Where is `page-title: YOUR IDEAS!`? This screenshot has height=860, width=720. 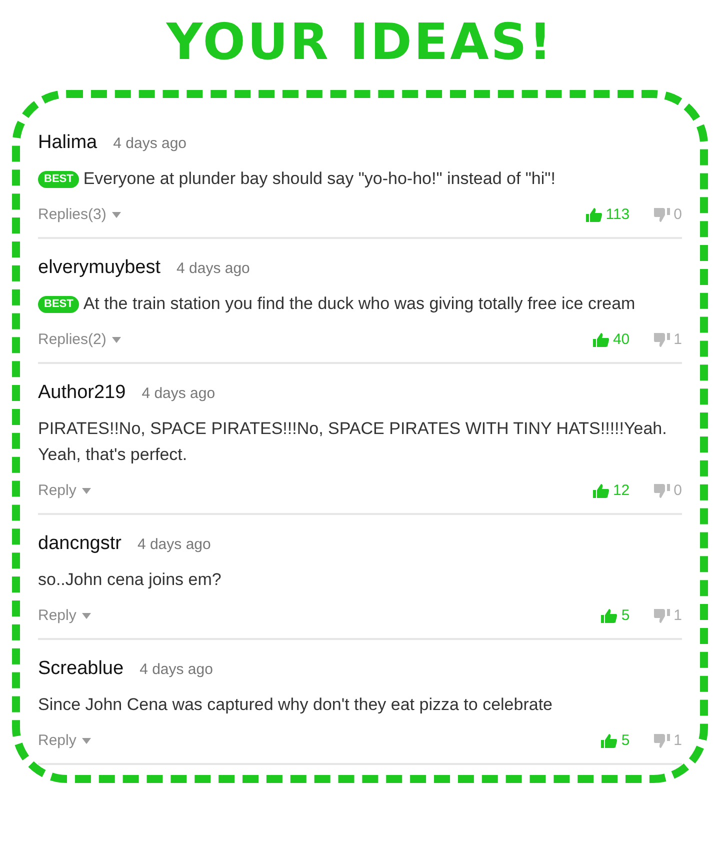
page-title: YOUR IDEAS! is located at coordinates (360, 42).